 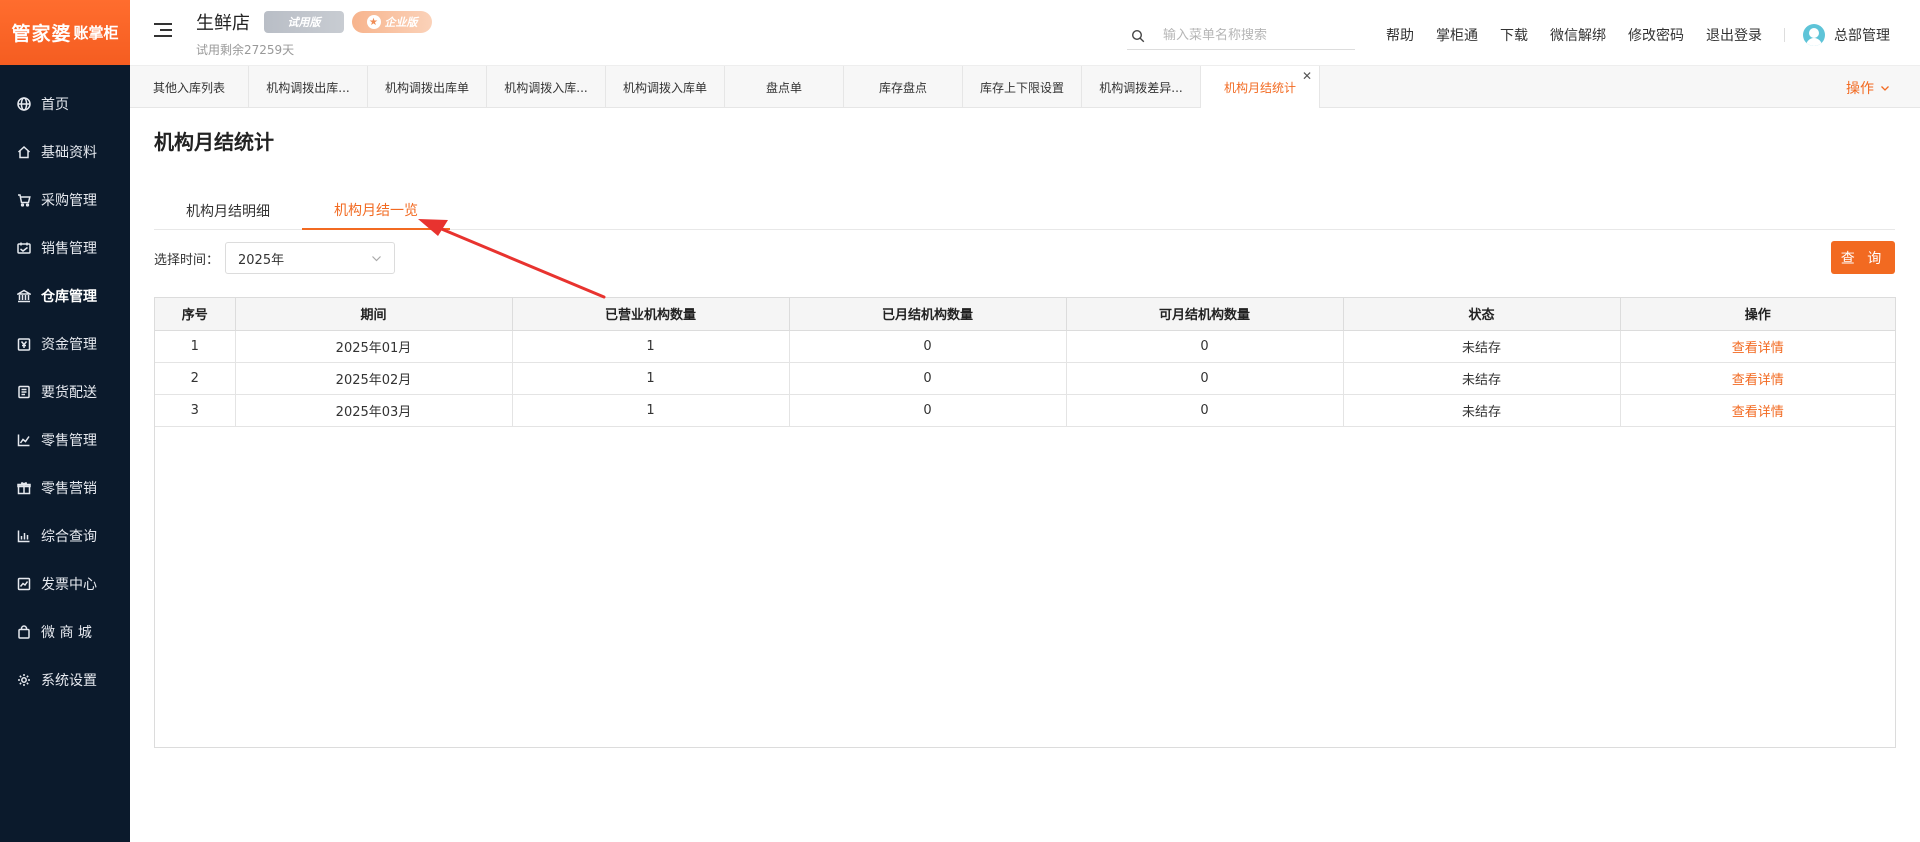 What do you see at coordinates (24, 536) in the screenshot?
I see `bar-chart-icon` at bounding box center [24, 536].